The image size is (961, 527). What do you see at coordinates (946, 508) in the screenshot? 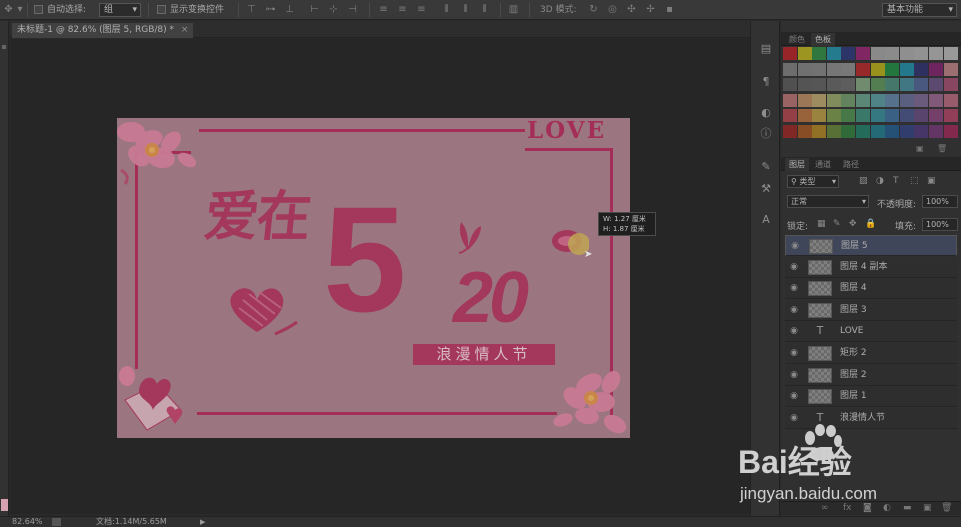
I see `delete-layer-icon: 🗑` at bounding box center [946, 508].